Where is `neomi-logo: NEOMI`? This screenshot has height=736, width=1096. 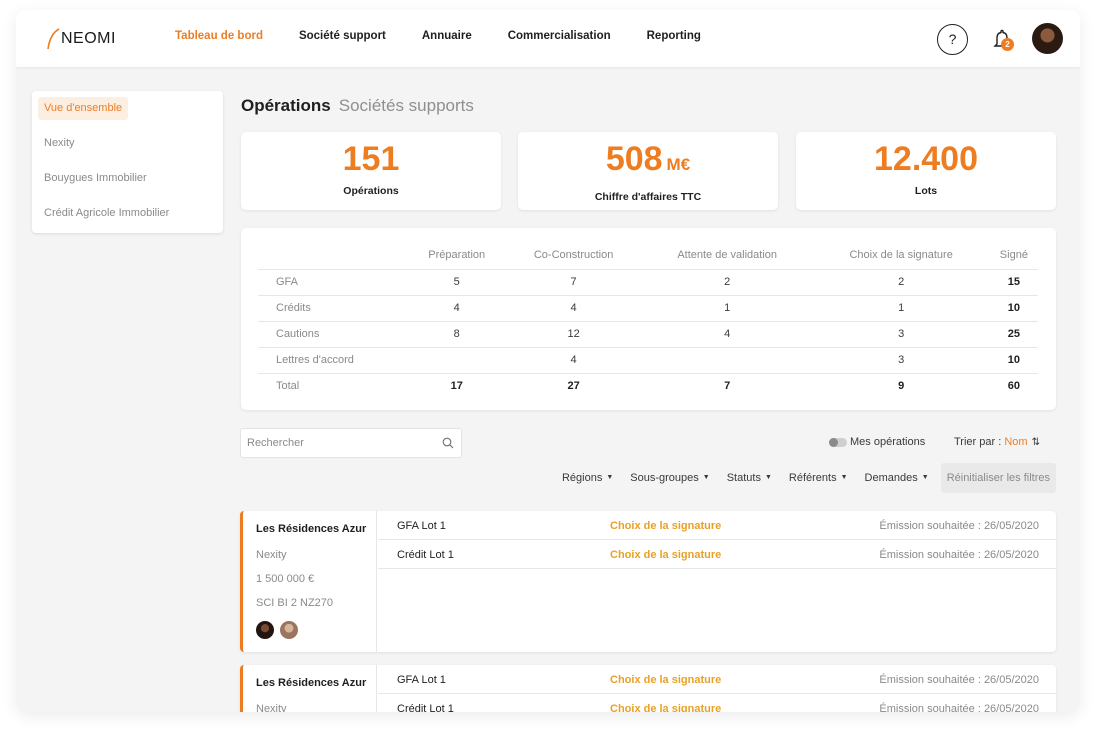
neomi-logo: NEOMI is located at coordinates (81, 39).